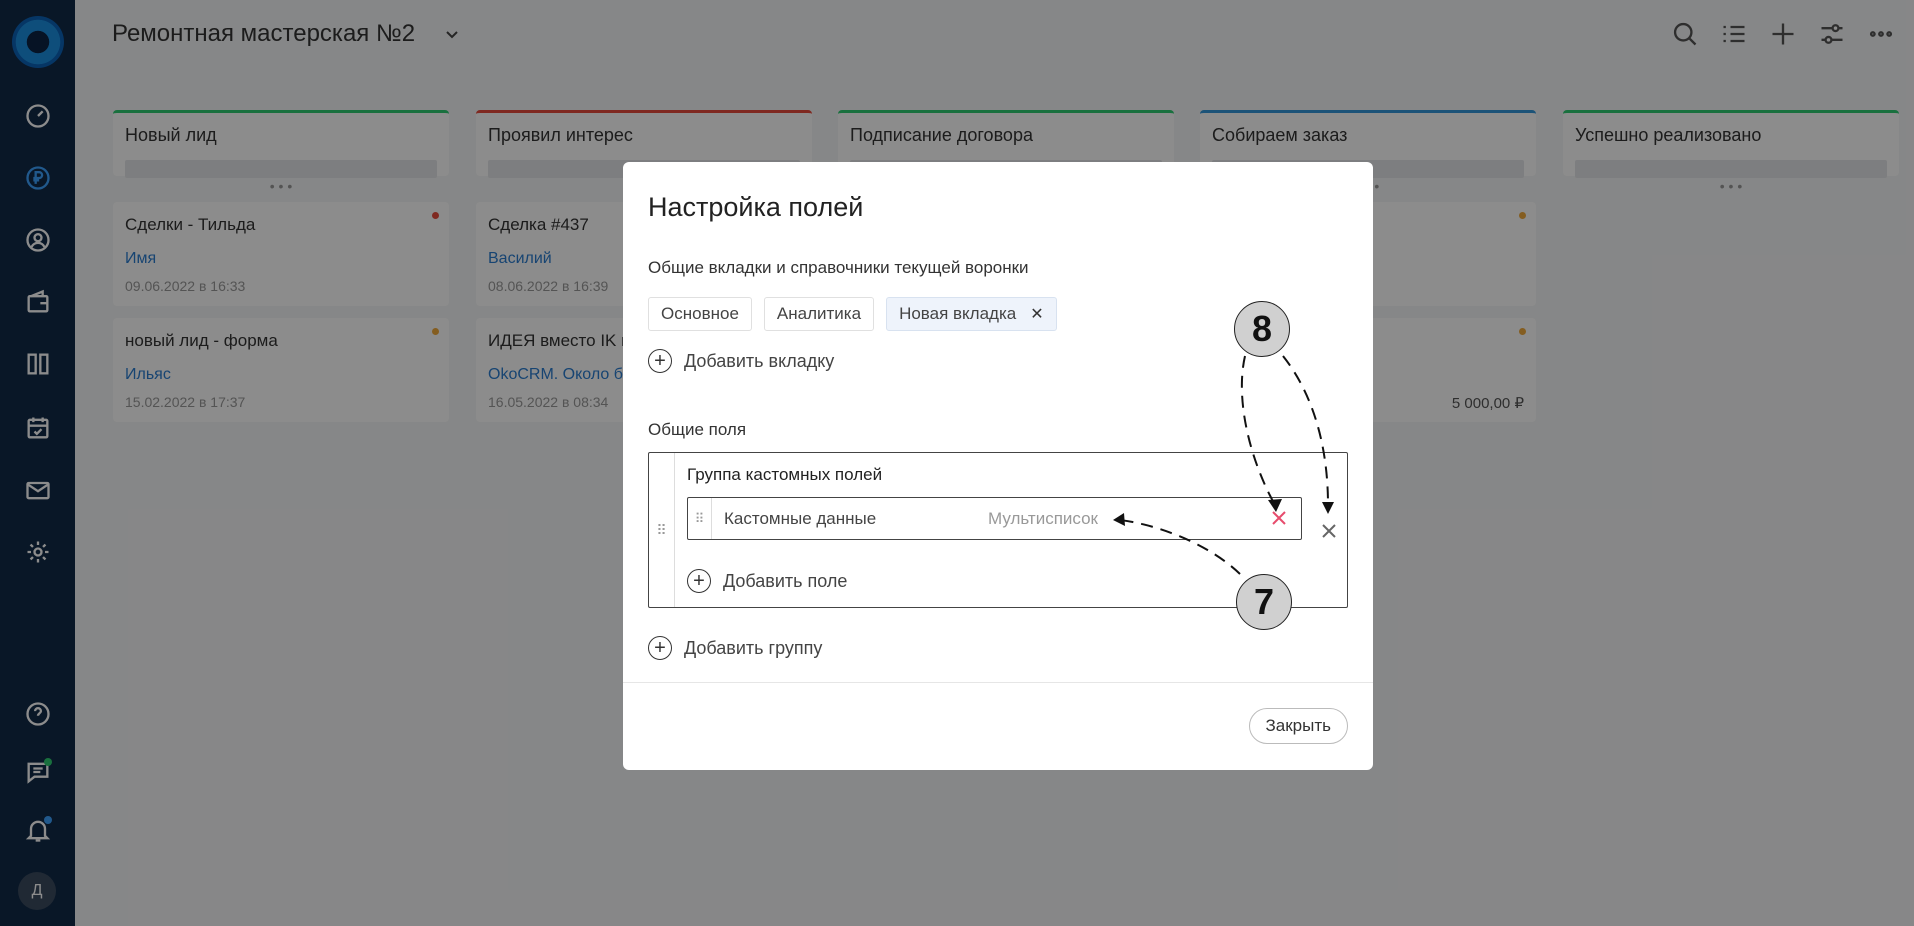 Image resolution: width=1914 pixels, height=926 pixels. Describe the element at coordinates (697, 429) in the screenshot. I see `fields-section-title: Общие поля` at that location.